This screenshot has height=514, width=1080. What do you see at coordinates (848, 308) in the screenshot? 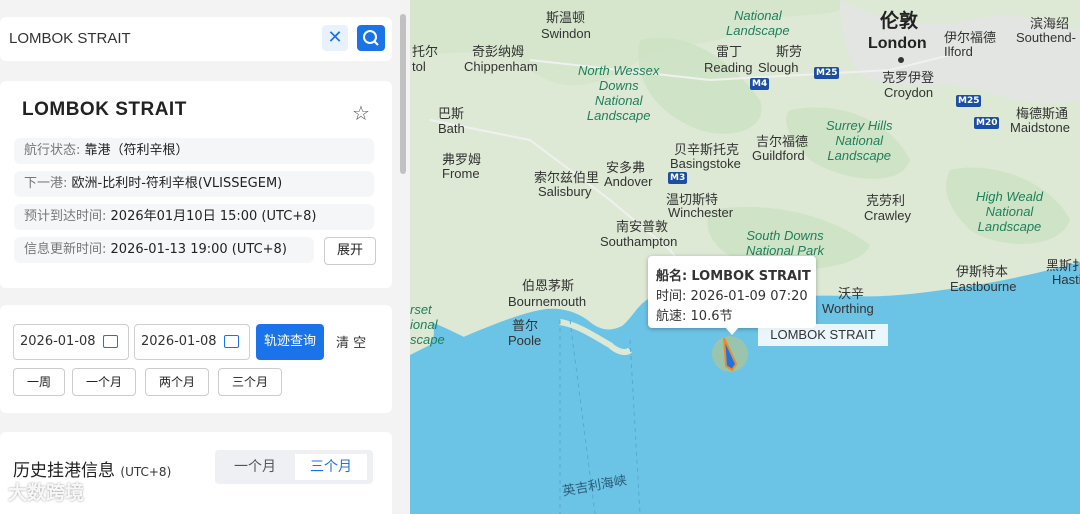
I see `map-label-worthing: Worthing` at bounding box center [848, 308].